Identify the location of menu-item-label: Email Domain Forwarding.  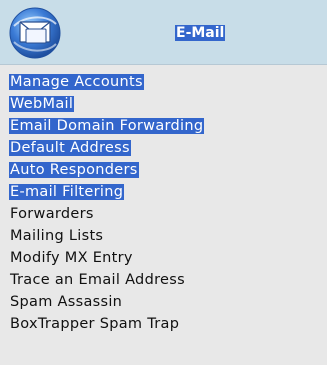
(107, 126).